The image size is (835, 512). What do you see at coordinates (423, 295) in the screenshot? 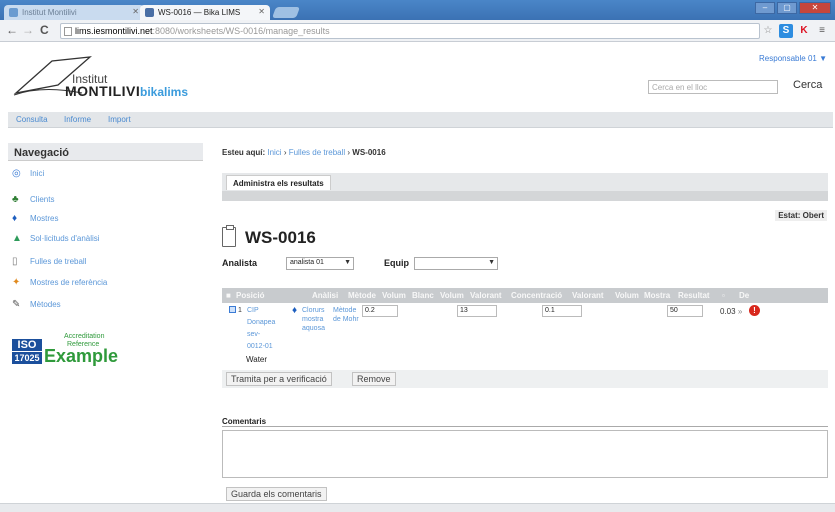
I see `col-header-blanc: Blanc` at bounding box center [423, 295].